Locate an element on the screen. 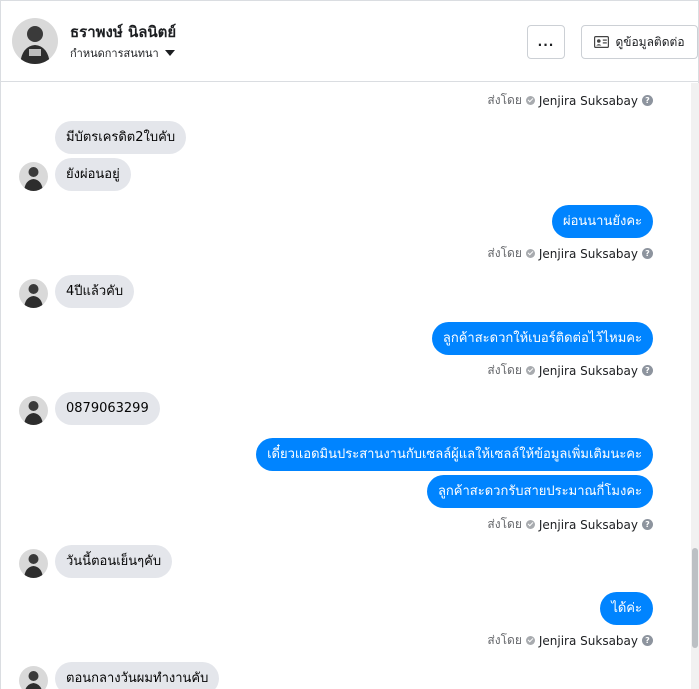 The image size is (699, 689). message-bubble-incoming: ยังผ่อนอยู่ is located at coordinates (93, 174).